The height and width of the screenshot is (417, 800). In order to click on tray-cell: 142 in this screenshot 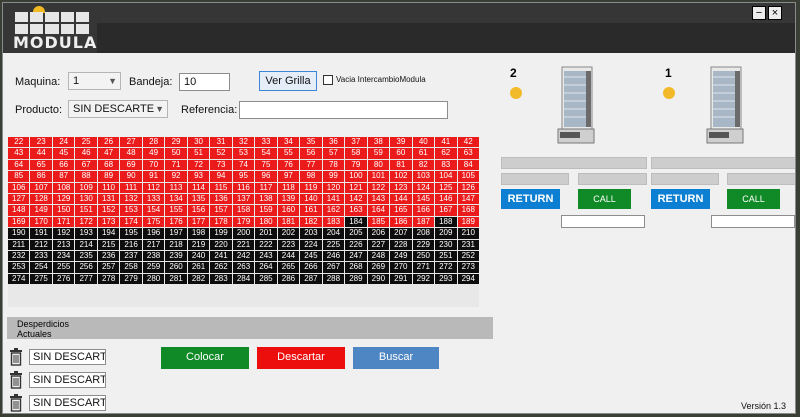, I will do `click(356, 199)`.